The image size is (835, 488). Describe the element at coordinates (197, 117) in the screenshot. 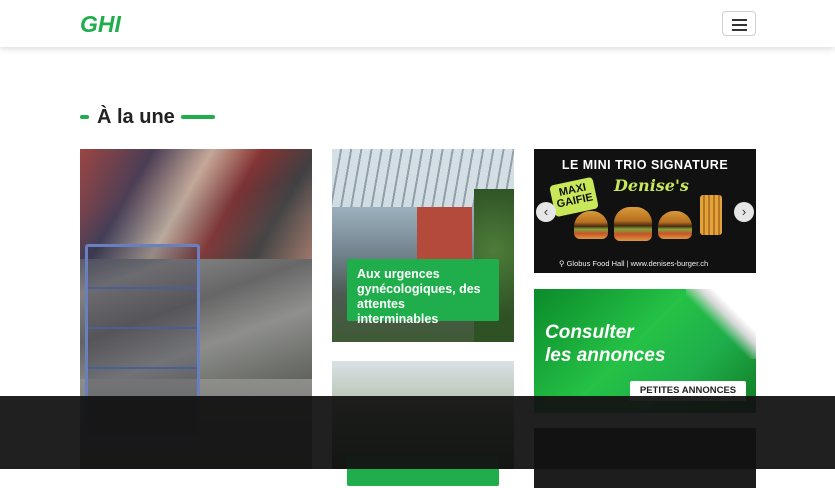

I see `heading-accent-right` at that location.